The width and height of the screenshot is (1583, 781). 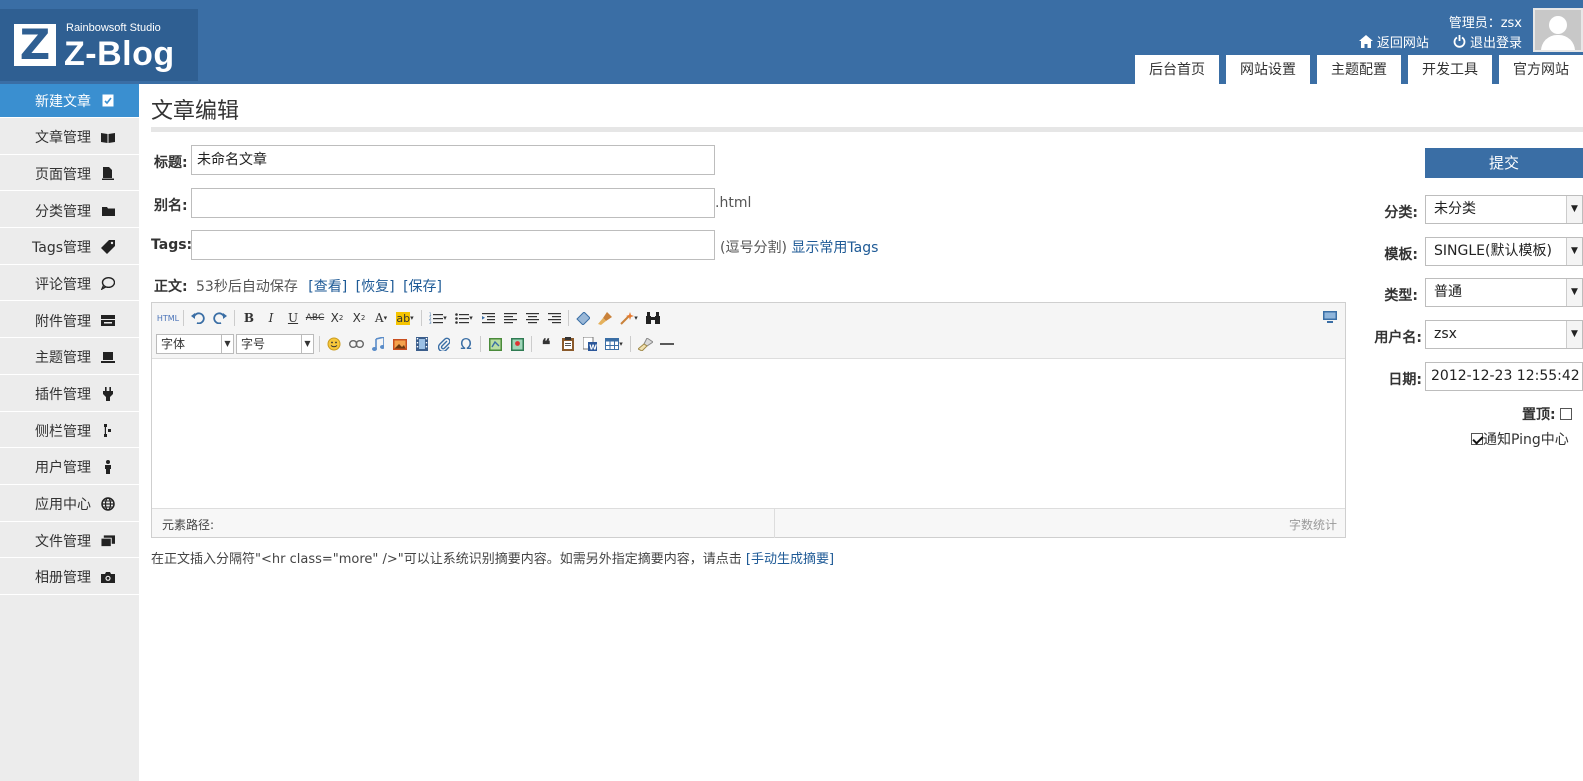 I want to click on sidebar-item-widgets: 侧栏管理, so click(x=69, y=431).